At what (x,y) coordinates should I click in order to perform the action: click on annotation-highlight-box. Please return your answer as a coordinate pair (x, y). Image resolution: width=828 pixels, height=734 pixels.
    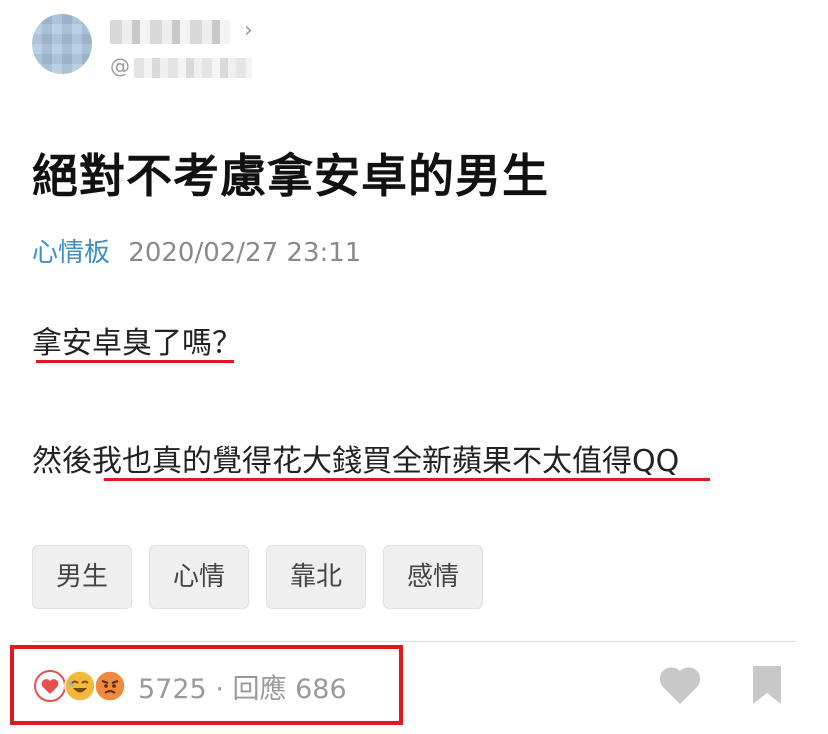
    Looking at the image, I should click on (206, 685).